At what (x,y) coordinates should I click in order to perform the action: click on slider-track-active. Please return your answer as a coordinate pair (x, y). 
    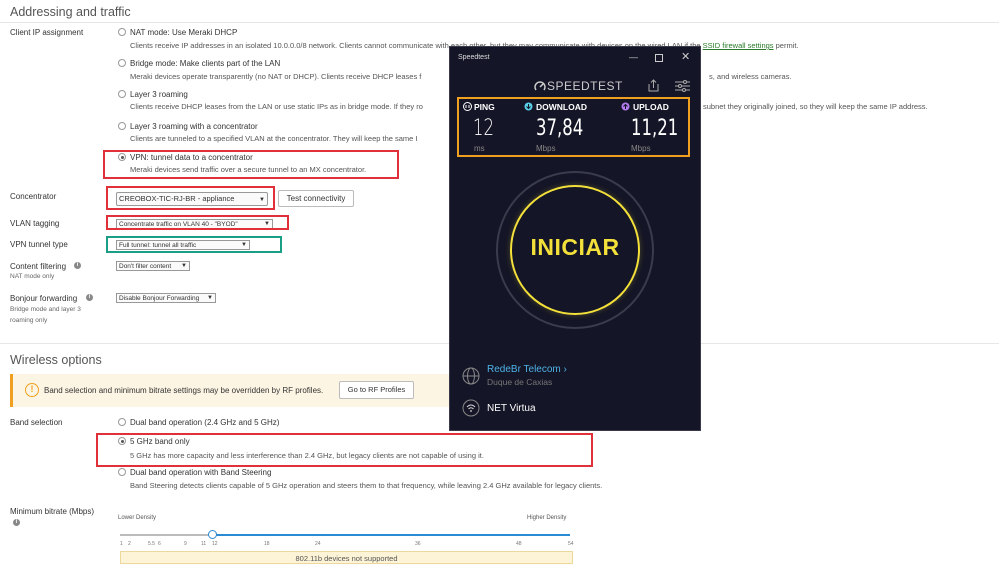
    Looking at the image, I should click on (391, 535).